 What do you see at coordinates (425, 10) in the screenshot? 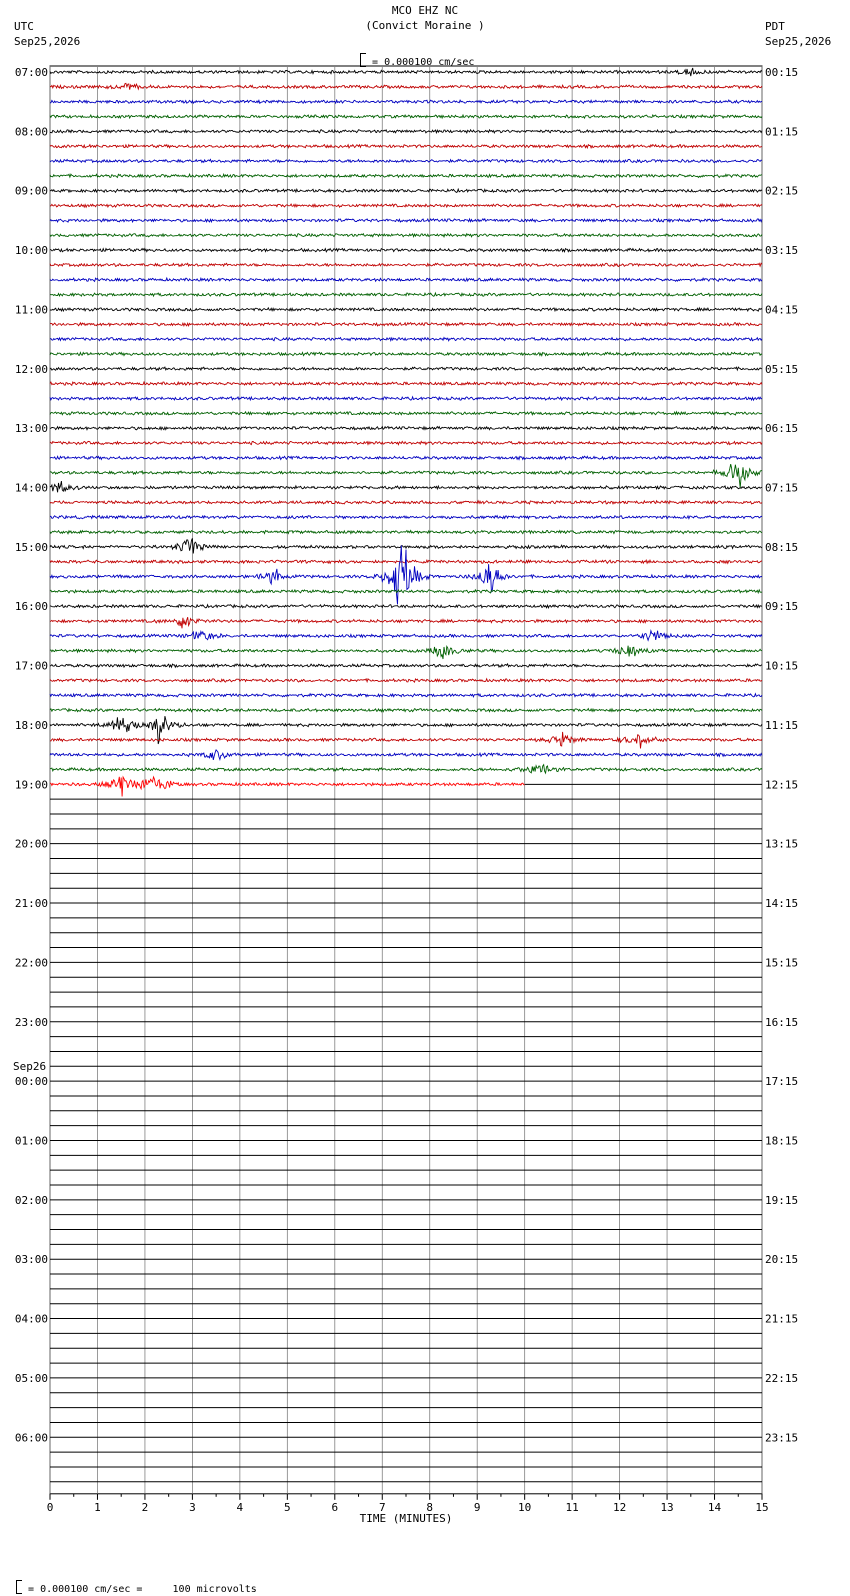
I see `station-title: MCO EHZ NC` at bounding box center [425, 10].